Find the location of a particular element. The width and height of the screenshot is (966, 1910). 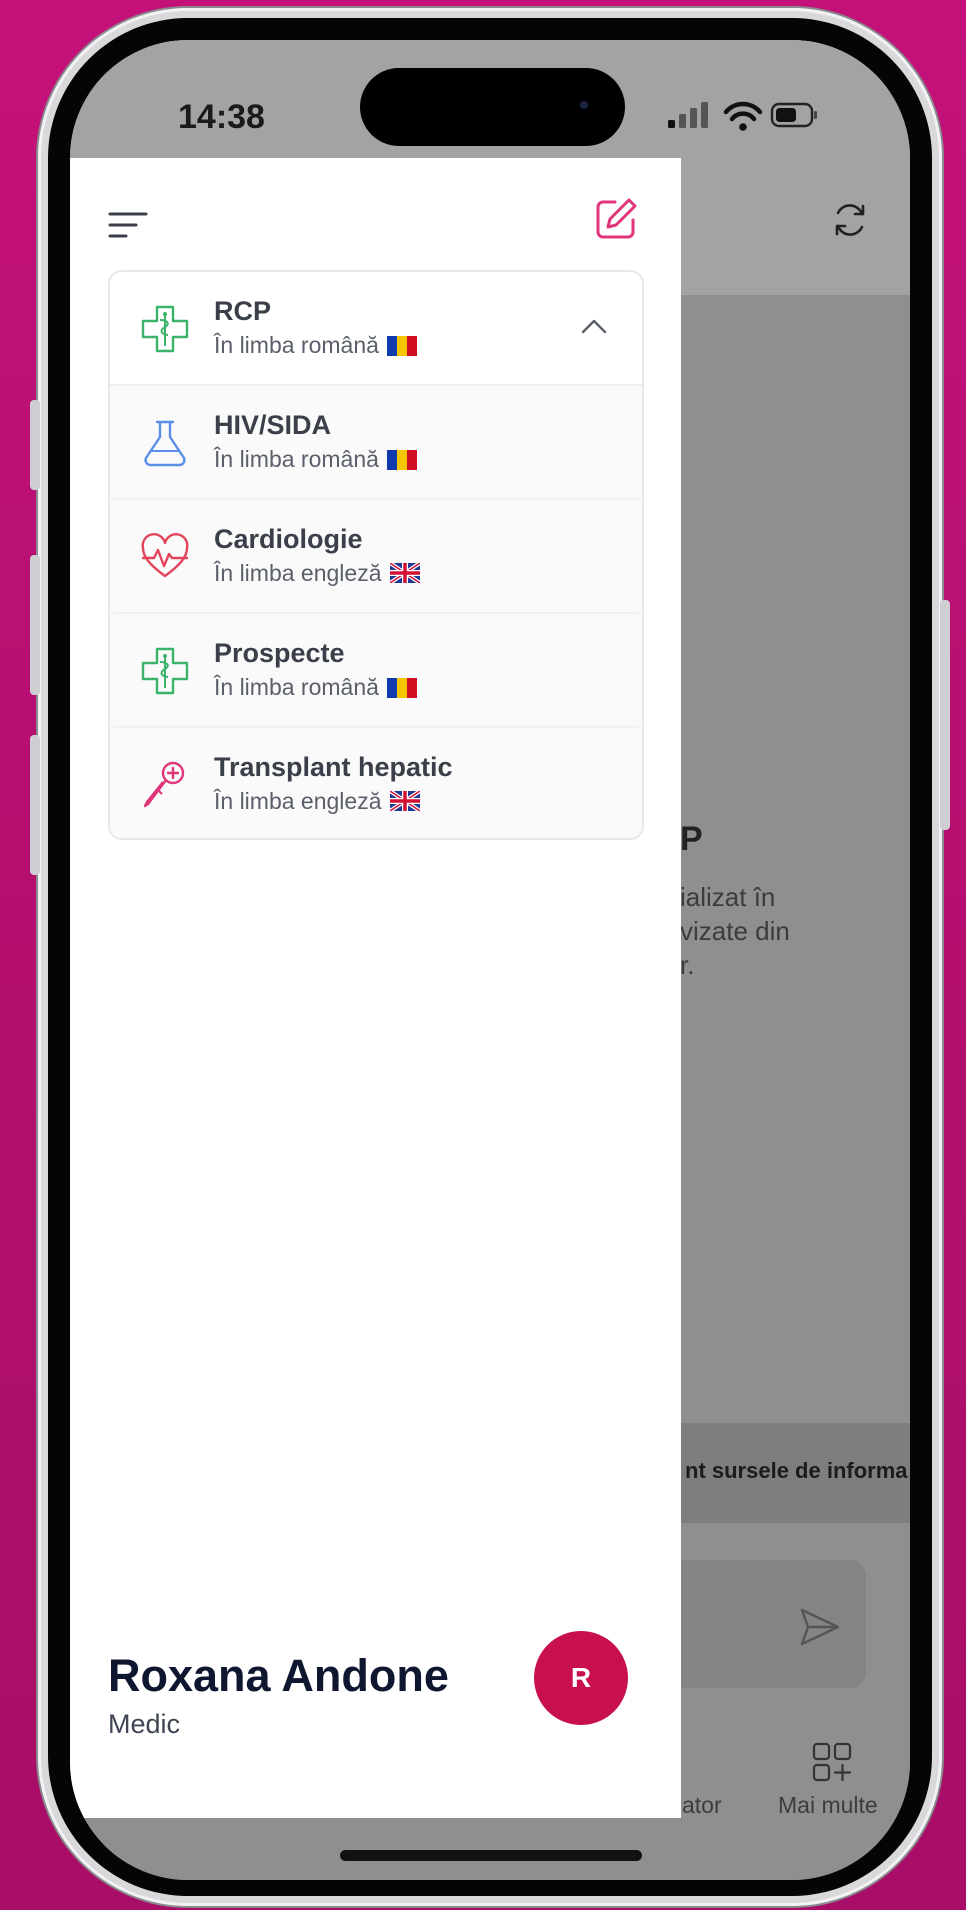

list-item-prospecte: Prospecte În limba română is located at coordinates (376, 670).